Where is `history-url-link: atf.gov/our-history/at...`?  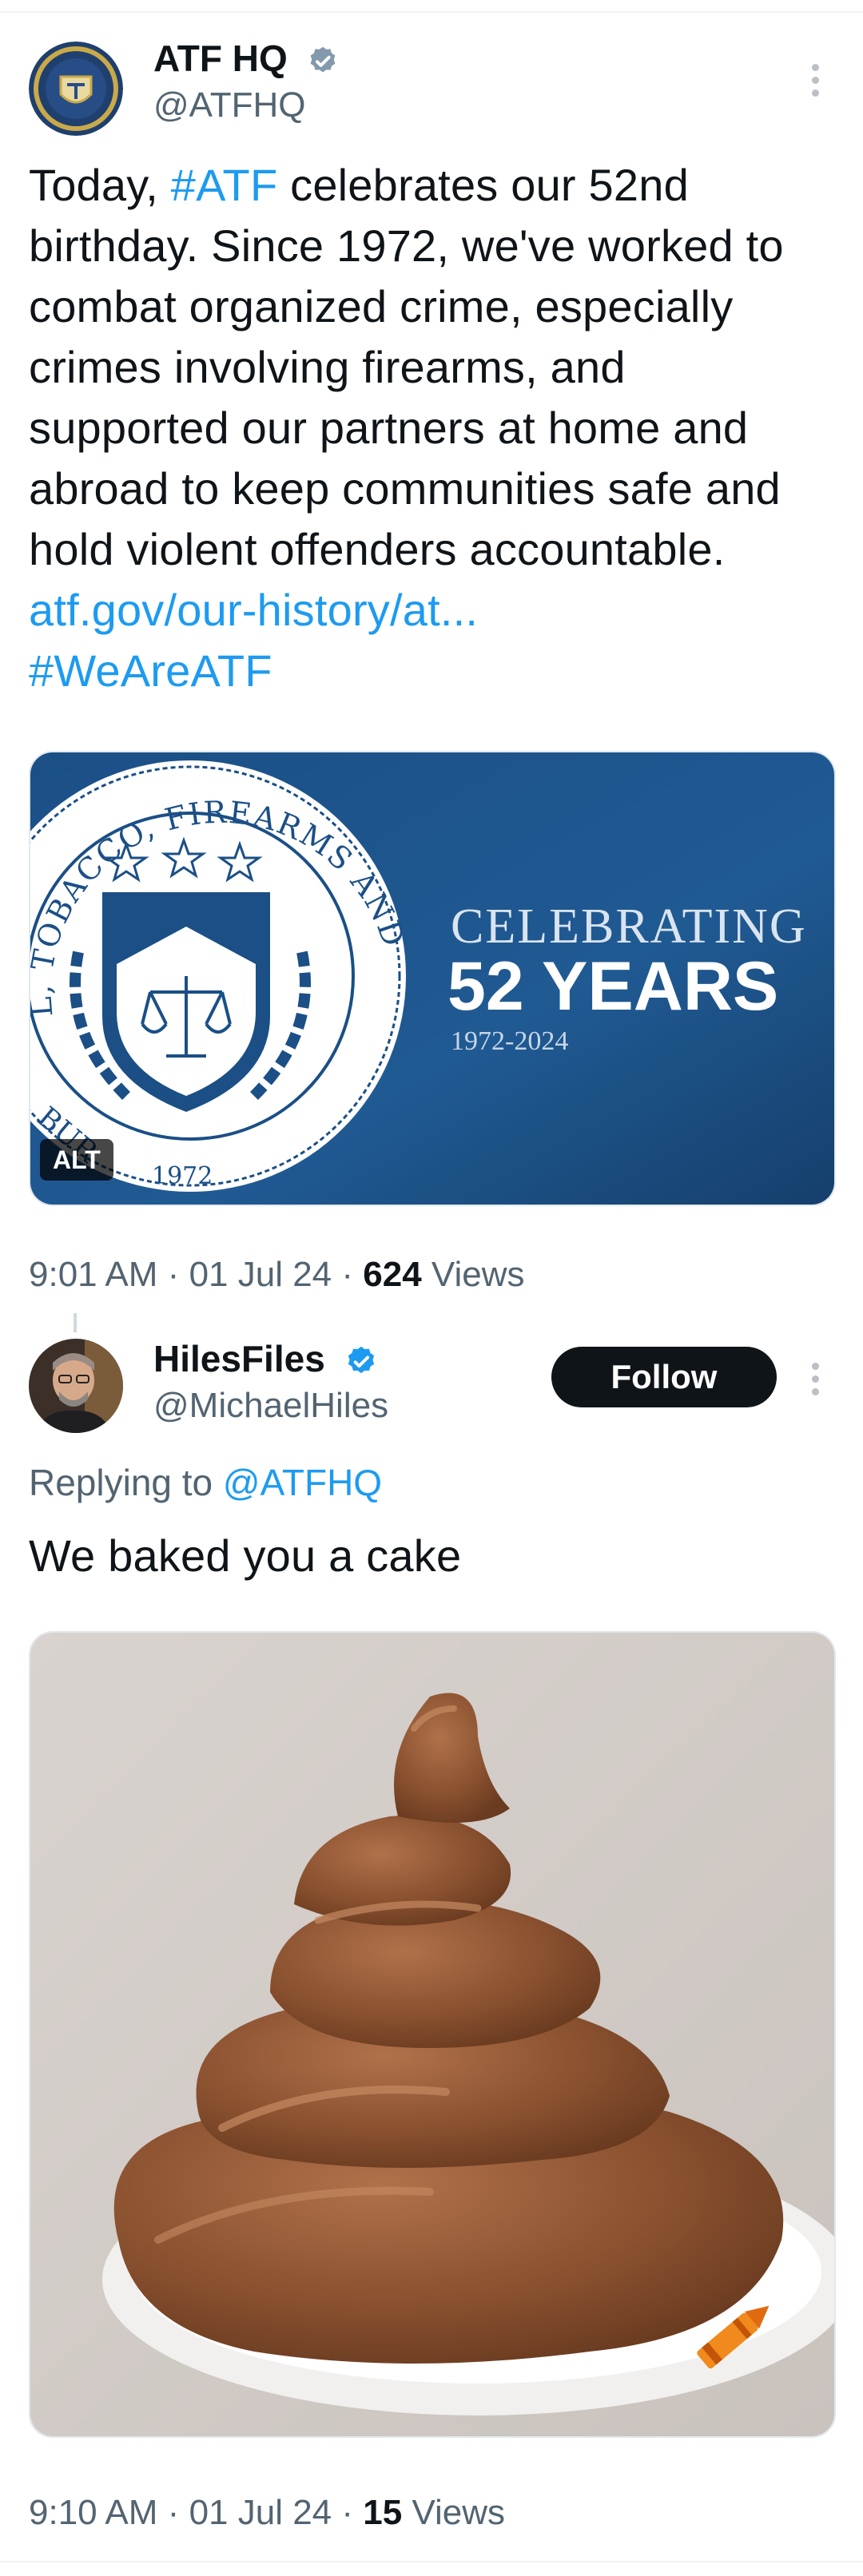
history-url-link: atf.gov/our-history/at... is located at coordinates (253, 610).